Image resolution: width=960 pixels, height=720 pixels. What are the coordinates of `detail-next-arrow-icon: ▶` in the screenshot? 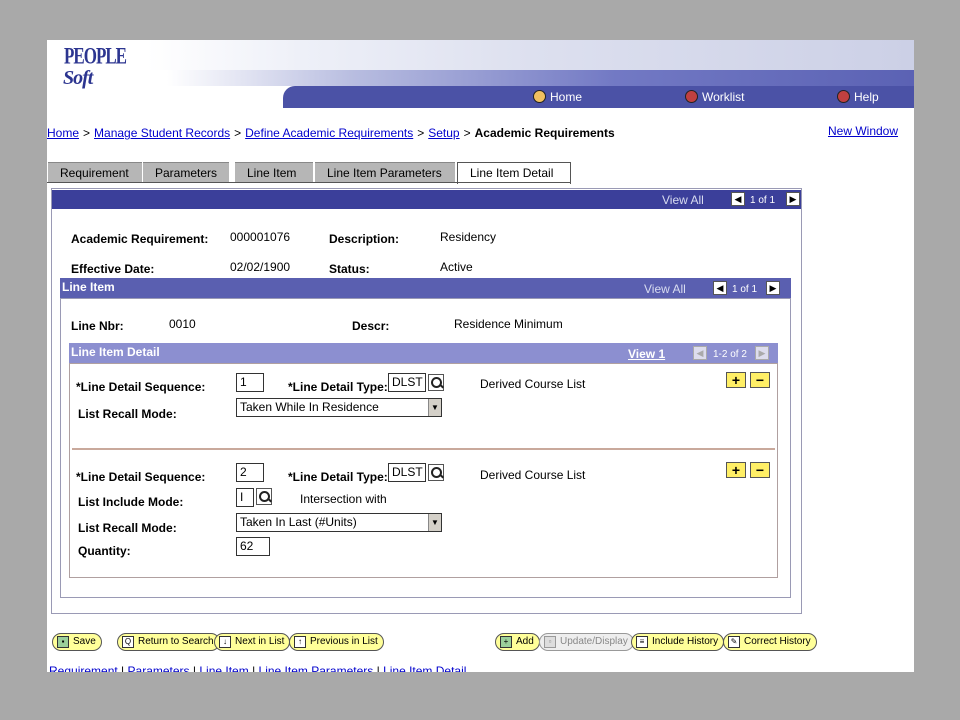 It's located at (762, 353).